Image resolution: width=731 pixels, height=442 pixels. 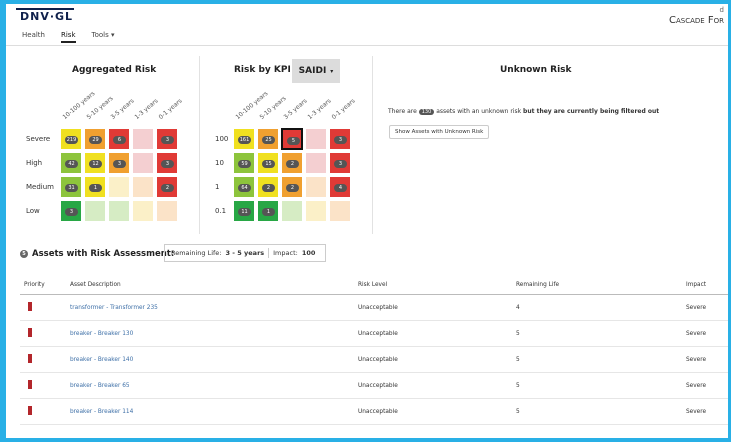 I want to click on risk-cell: 59, so click(x=244, y=163).